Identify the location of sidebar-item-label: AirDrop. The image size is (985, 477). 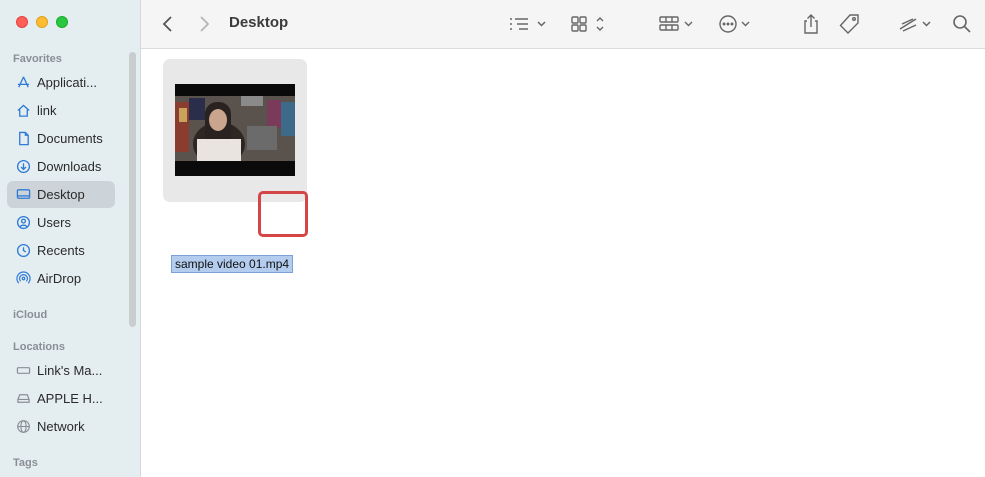
(59, 278).